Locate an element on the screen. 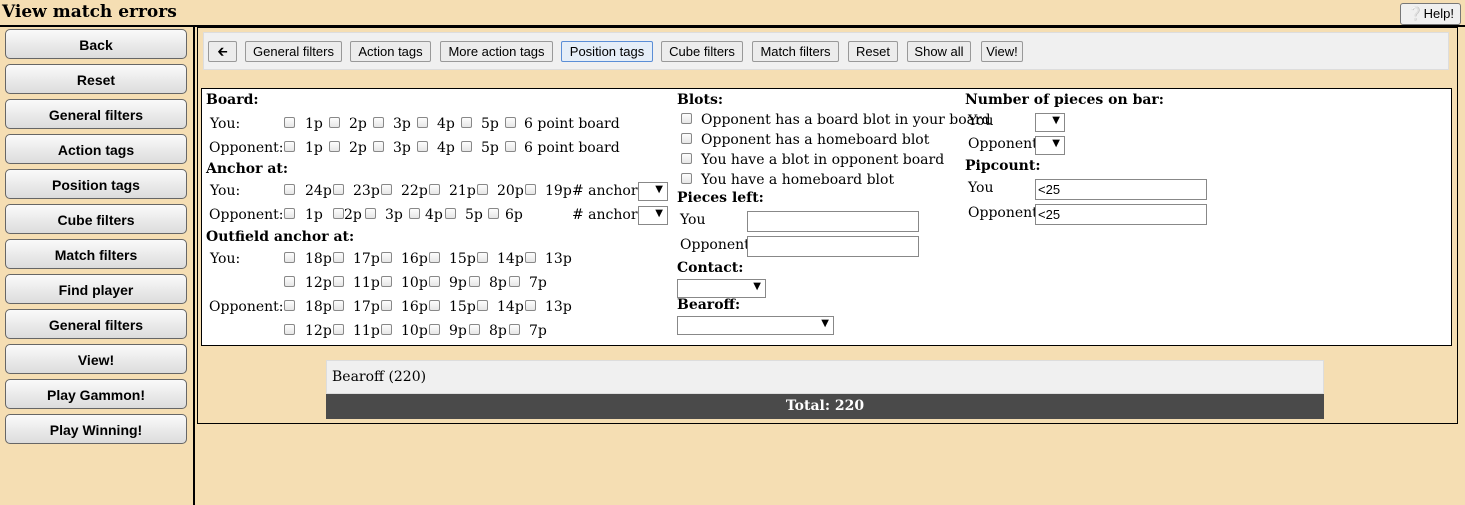  sidebar-button-position-tags-4: Position tags is located at coordinates (96, 184).